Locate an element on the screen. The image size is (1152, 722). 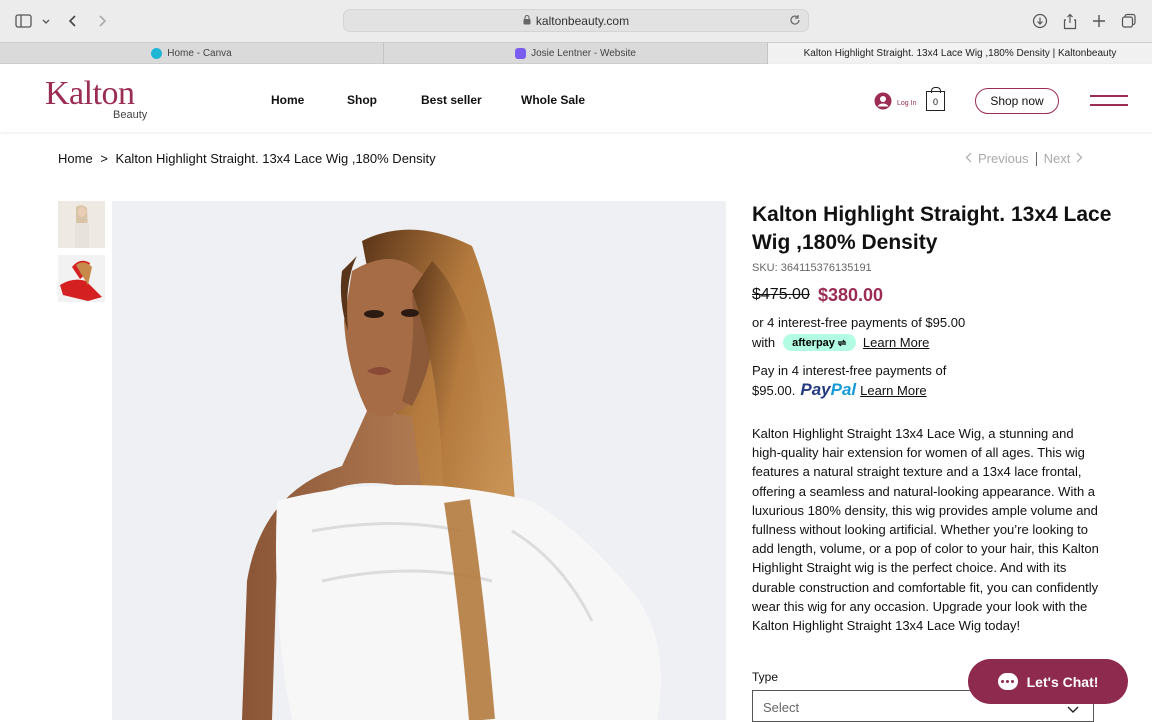
logo-main: Kalton is located at coordinates (90, 93).